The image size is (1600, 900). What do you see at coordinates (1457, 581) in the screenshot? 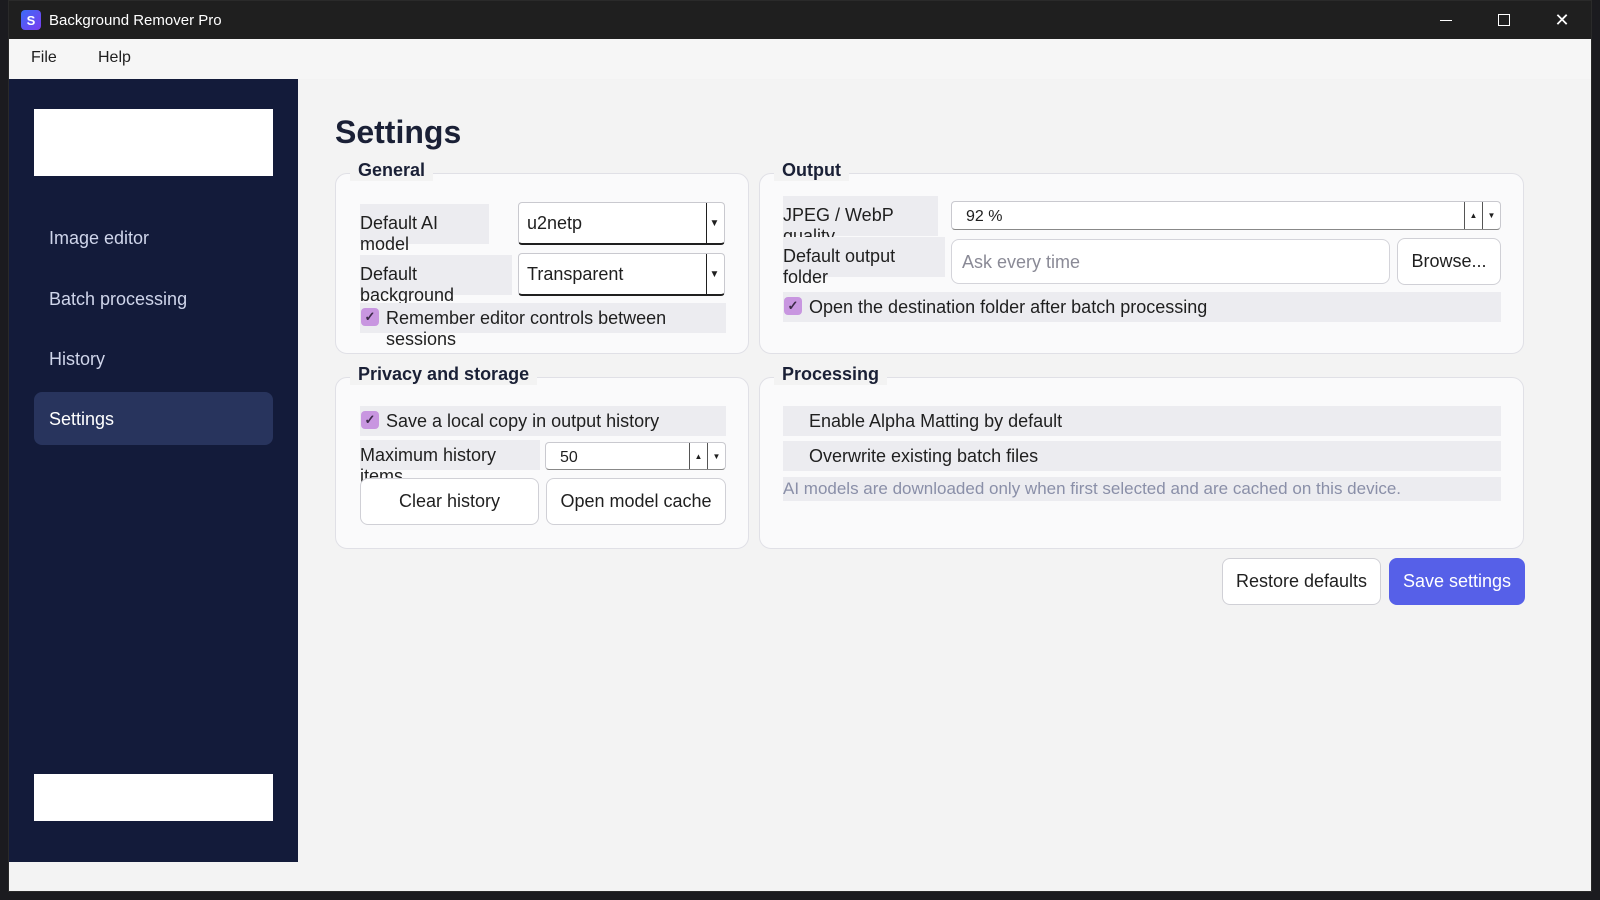
I see `save-settings-button: Save settings` at bounding box center [1457, 581].